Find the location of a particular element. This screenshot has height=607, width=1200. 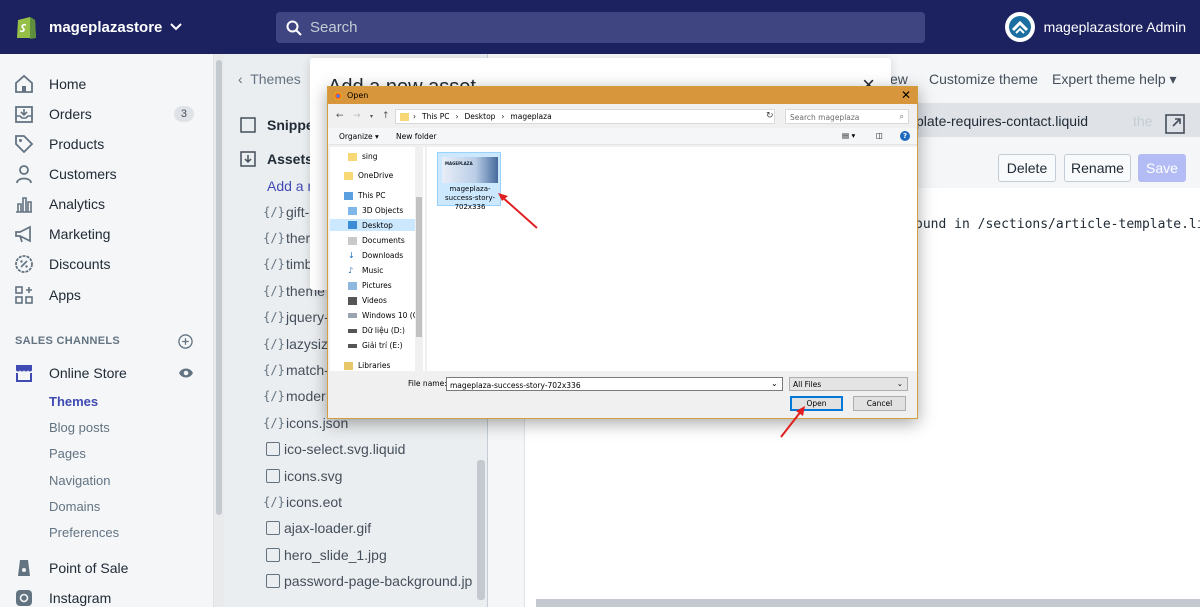

sidebar-sub-themes: Themes is located at coordinates (73, 401).